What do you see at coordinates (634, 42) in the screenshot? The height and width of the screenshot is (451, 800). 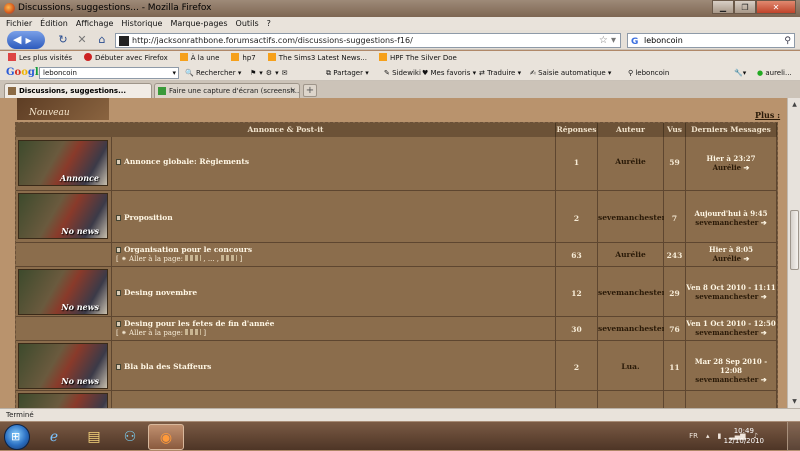 I see `google-search-engine-icon: G` at bounding box center [634, 42].